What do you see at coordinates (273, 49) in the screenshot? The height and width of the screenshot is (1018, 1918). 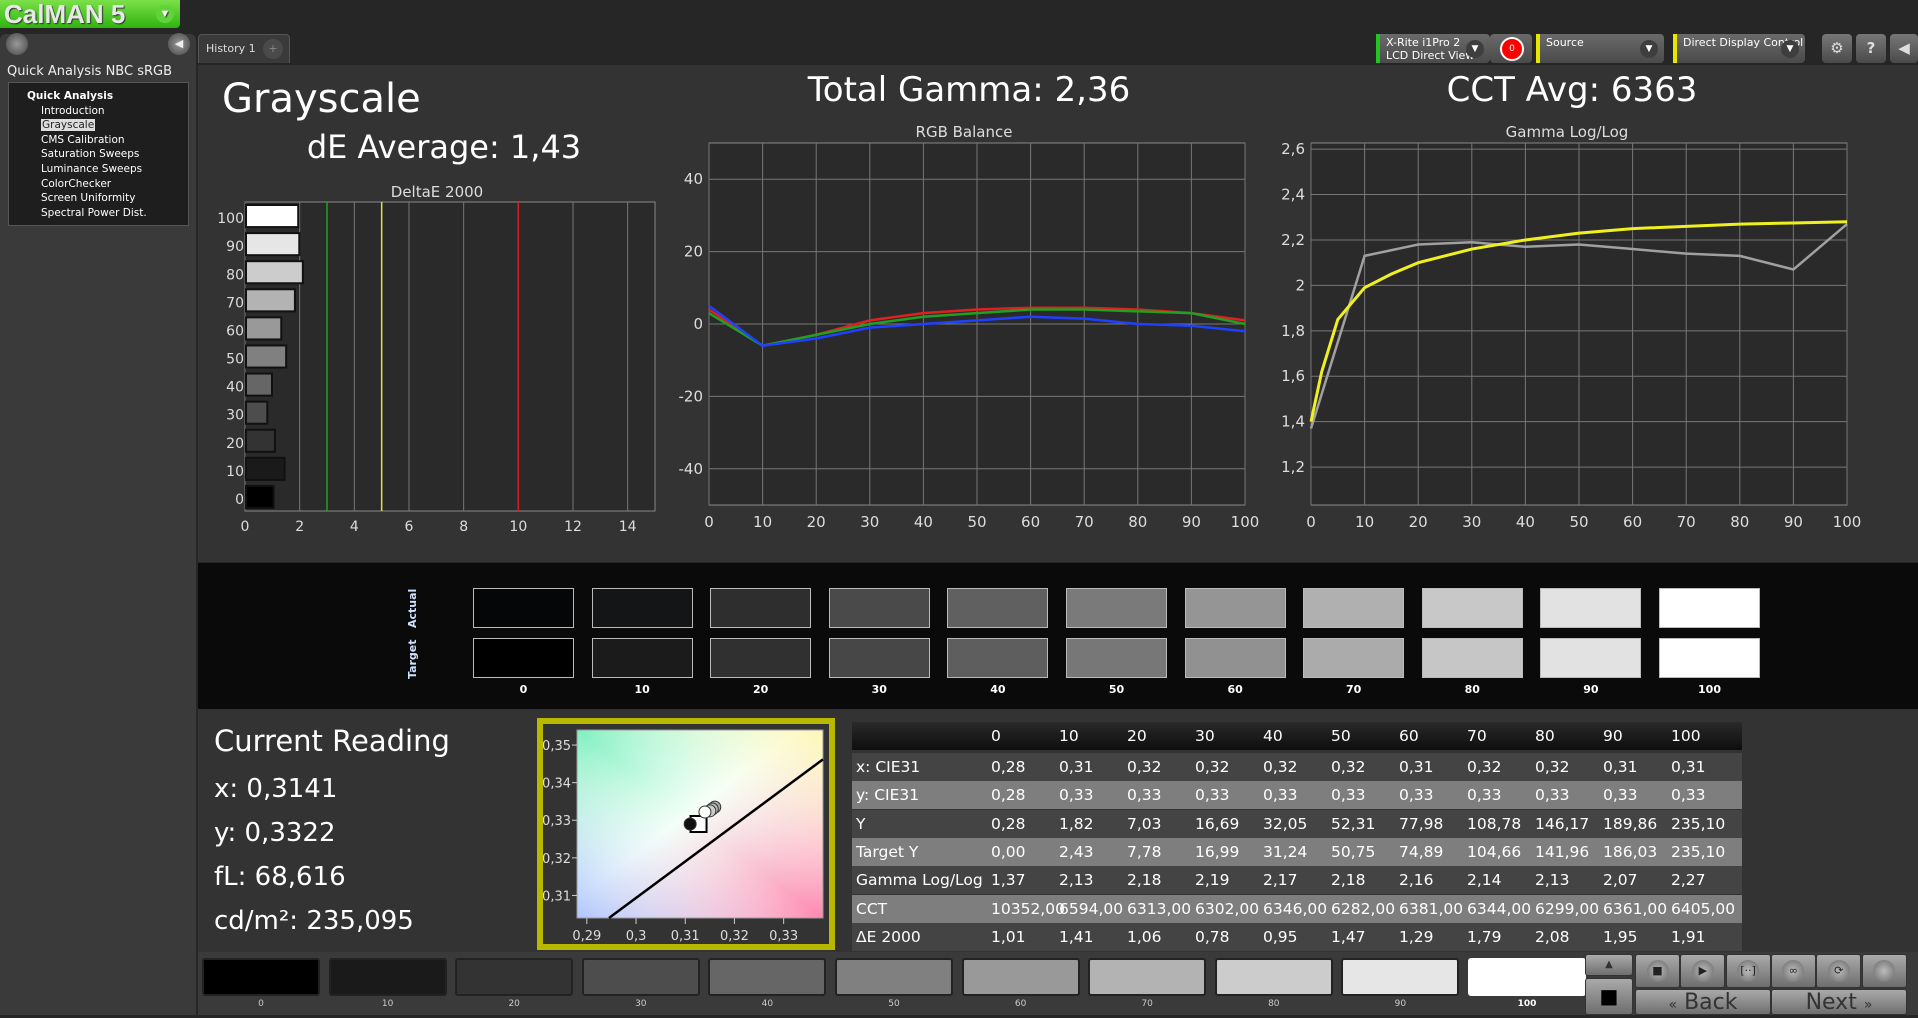 I see `add-tab-button: +` at bounding box center [273, 49].